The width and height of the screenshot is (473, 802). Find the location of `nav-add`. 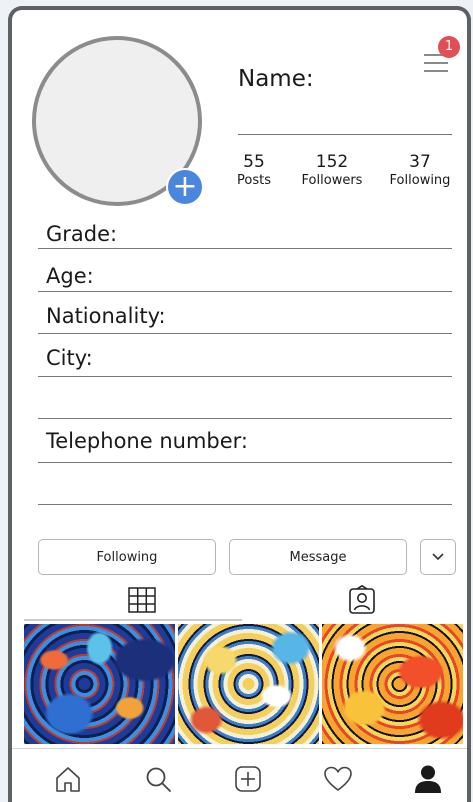

nav-add is located at coordinates (248, 779).